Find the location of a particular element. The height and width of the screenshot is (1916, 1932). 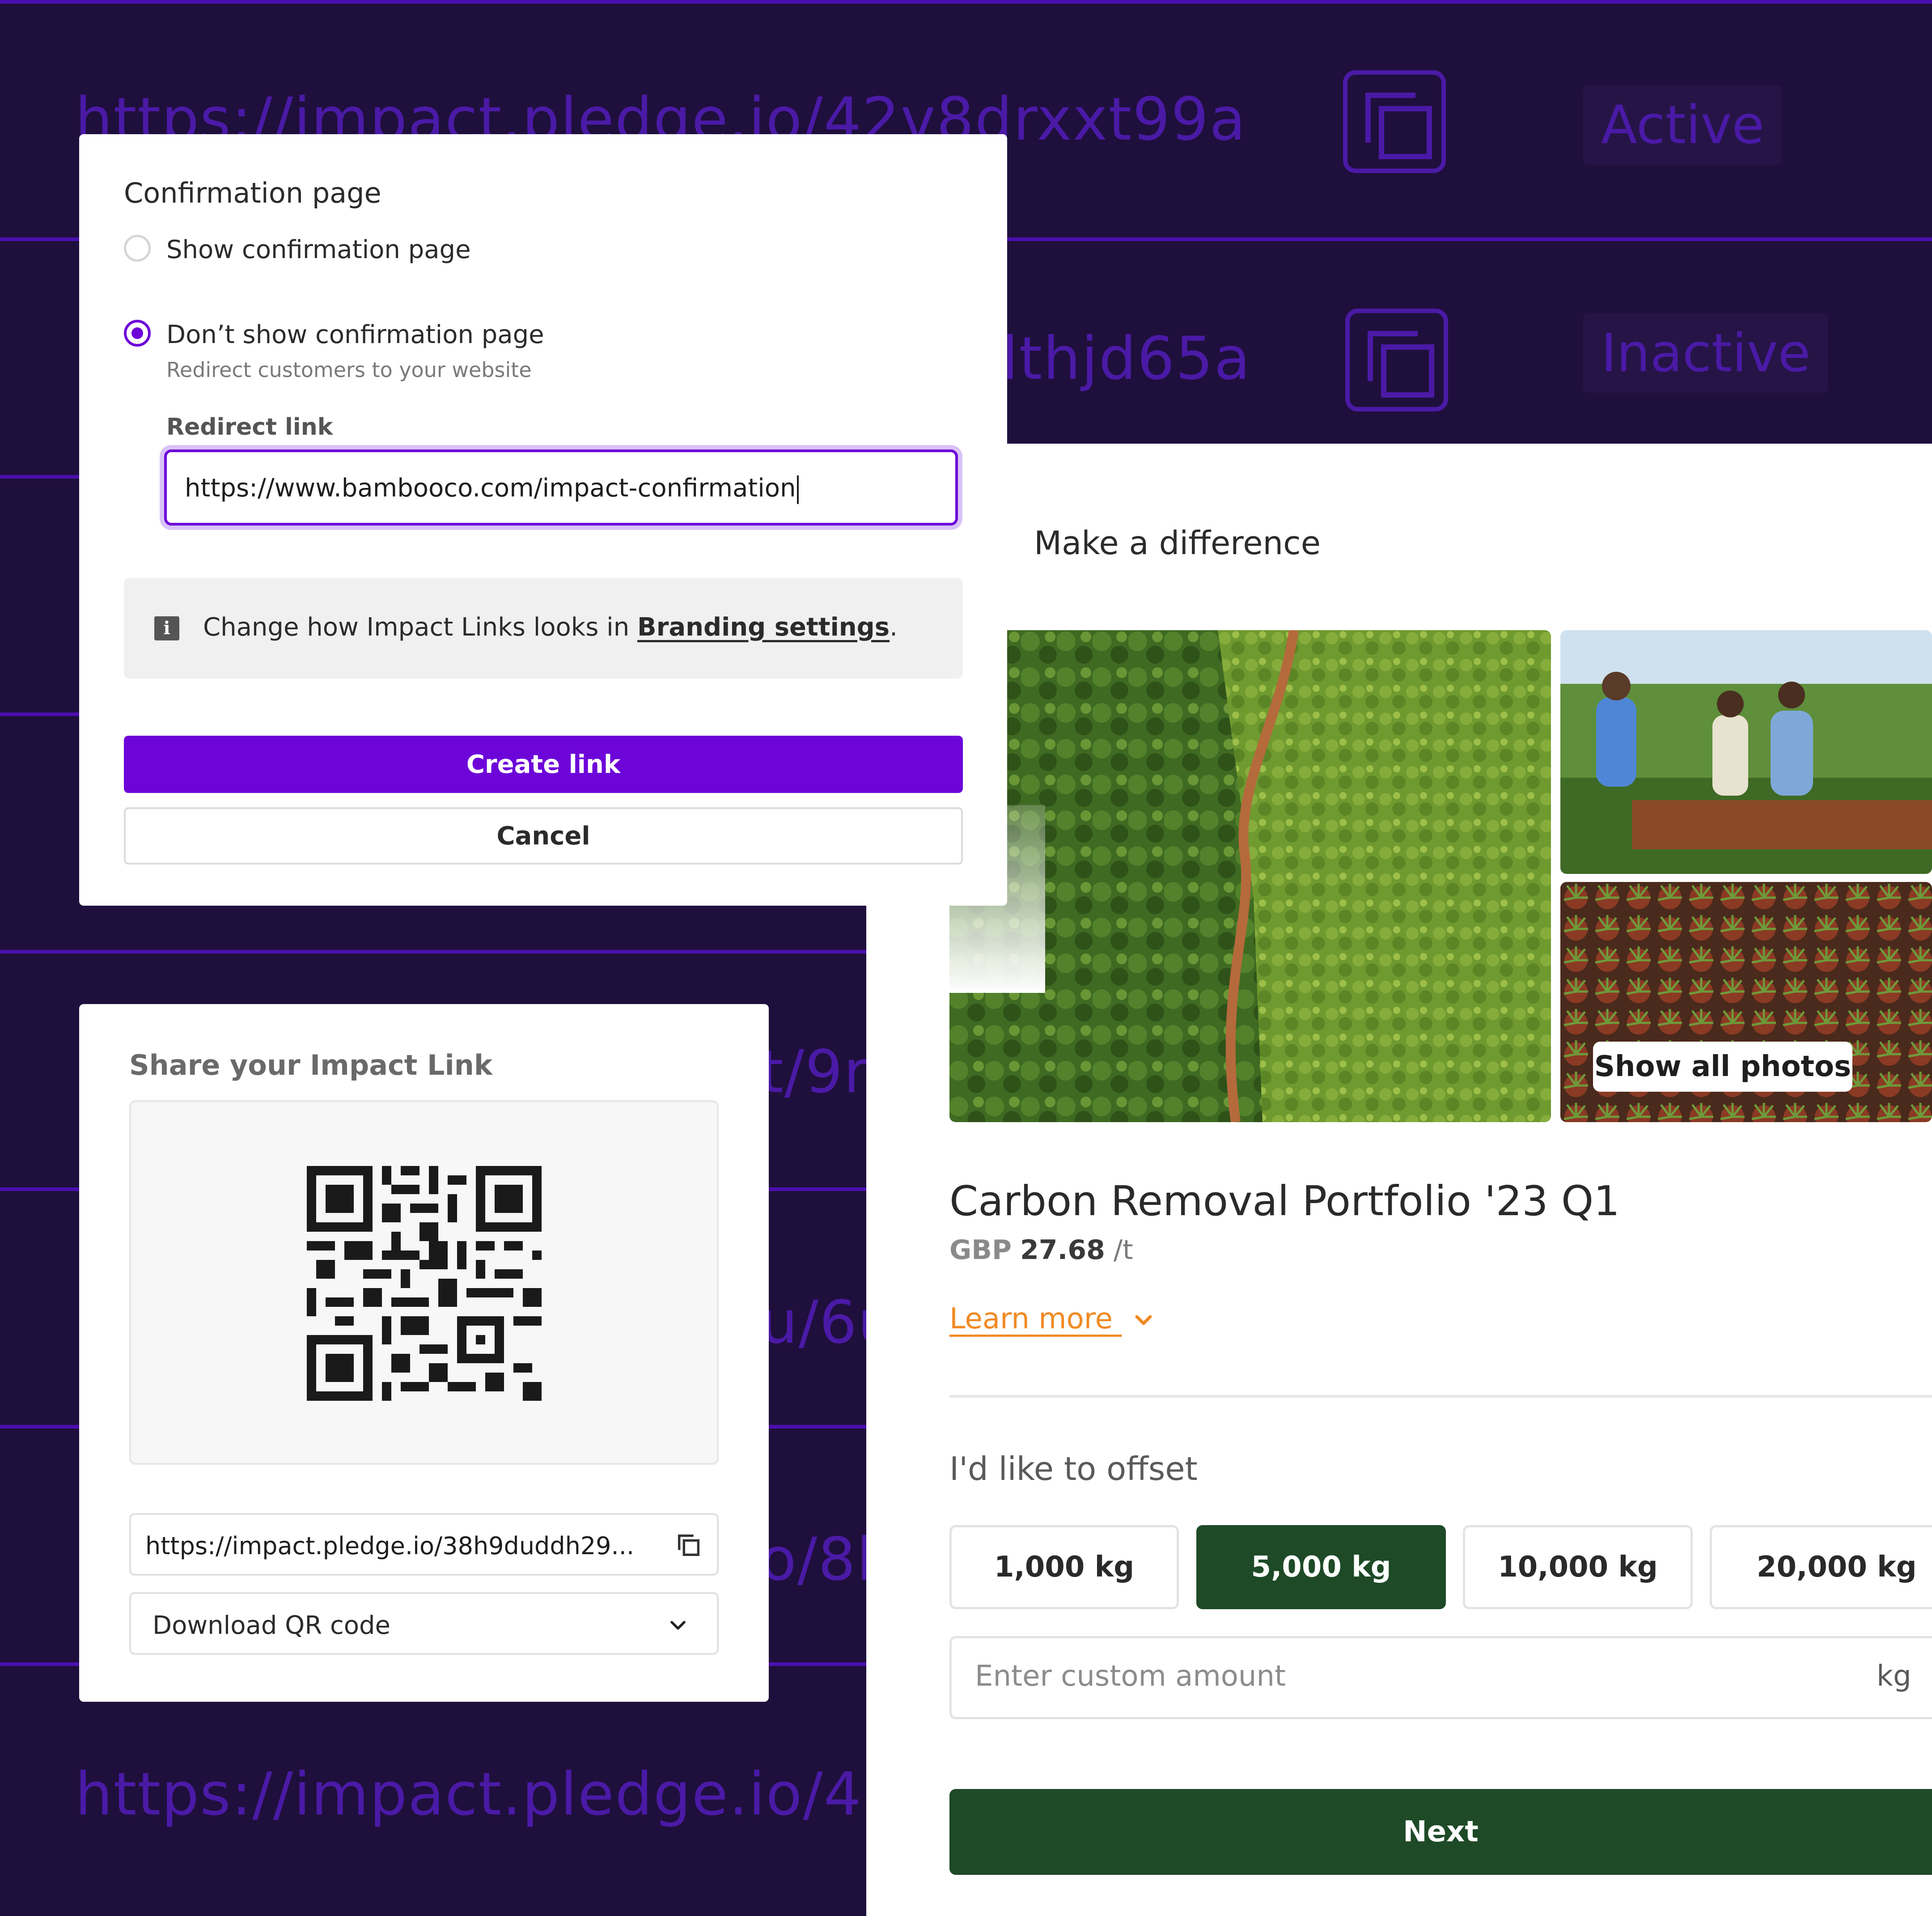

status-badge: Active is located at coordinates (1683, 125).